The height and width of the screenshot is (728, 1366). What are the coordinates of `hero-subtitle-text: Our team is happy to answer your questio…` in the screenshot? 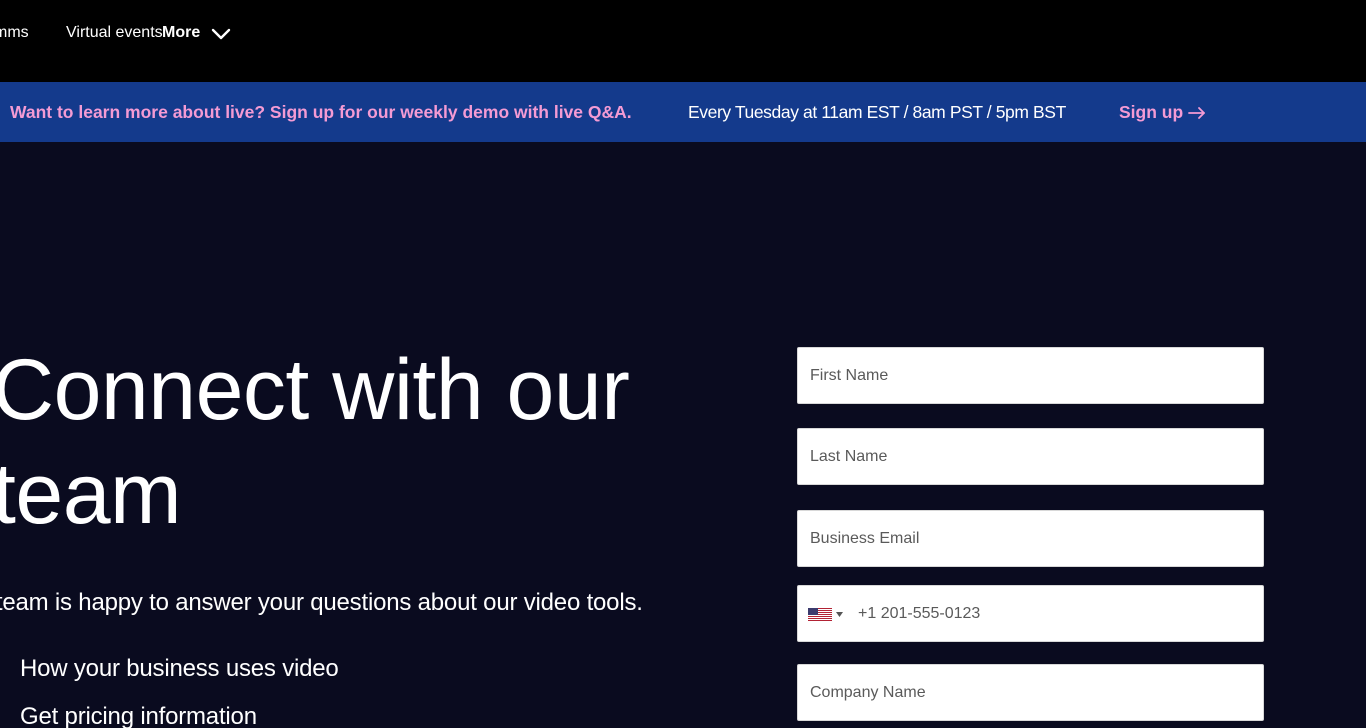 It's located at (321, 602).